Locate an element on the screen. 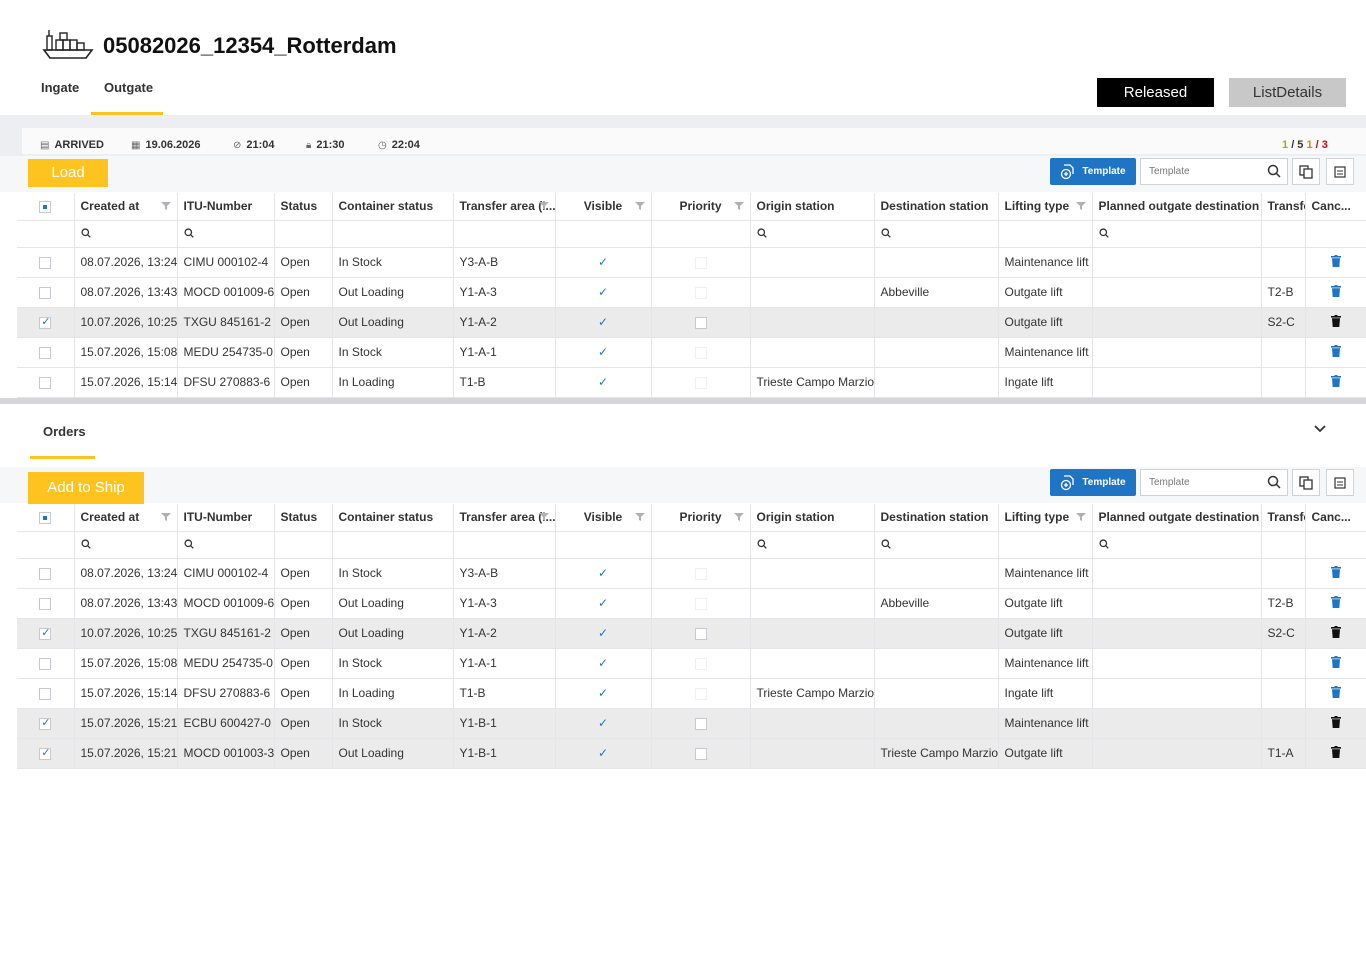 The height and width of the screenshot is (962, 1366). column-header: Visible is located at coordinates (603, 518).